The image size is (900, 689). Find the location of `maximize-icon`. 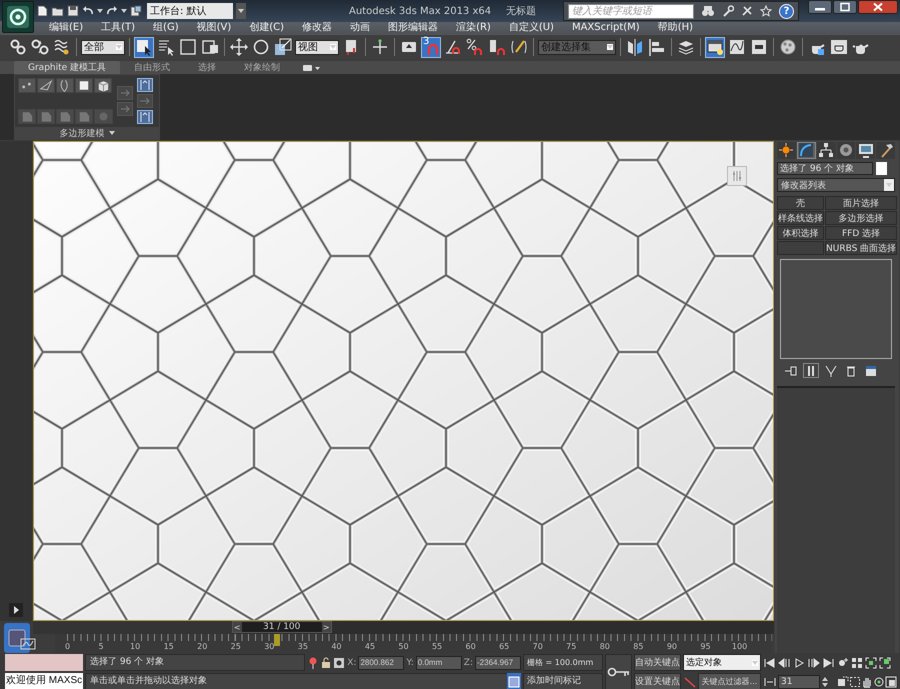

maximize-icon is located at coordinates (845, 7).